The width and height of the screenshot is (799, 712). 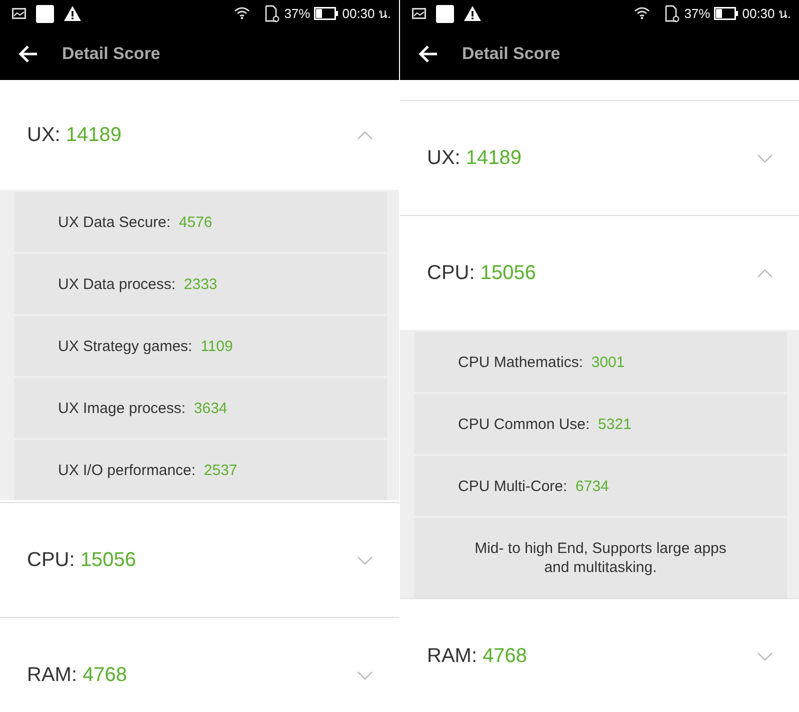 What do you see at coordinates (148, 470) in the screenshot?
I see `sub-score: UX I/O performance: 2537` at bounding box center [148, 470].